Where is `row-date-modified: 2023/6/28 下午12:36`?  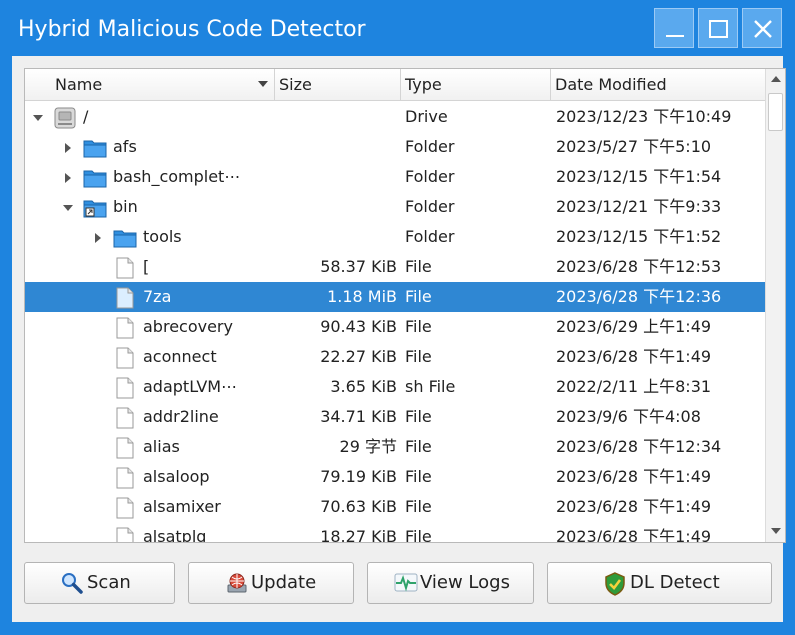
row-date-modified: 2023/6/28 下午12:36 is located at coordinates (639, 296).